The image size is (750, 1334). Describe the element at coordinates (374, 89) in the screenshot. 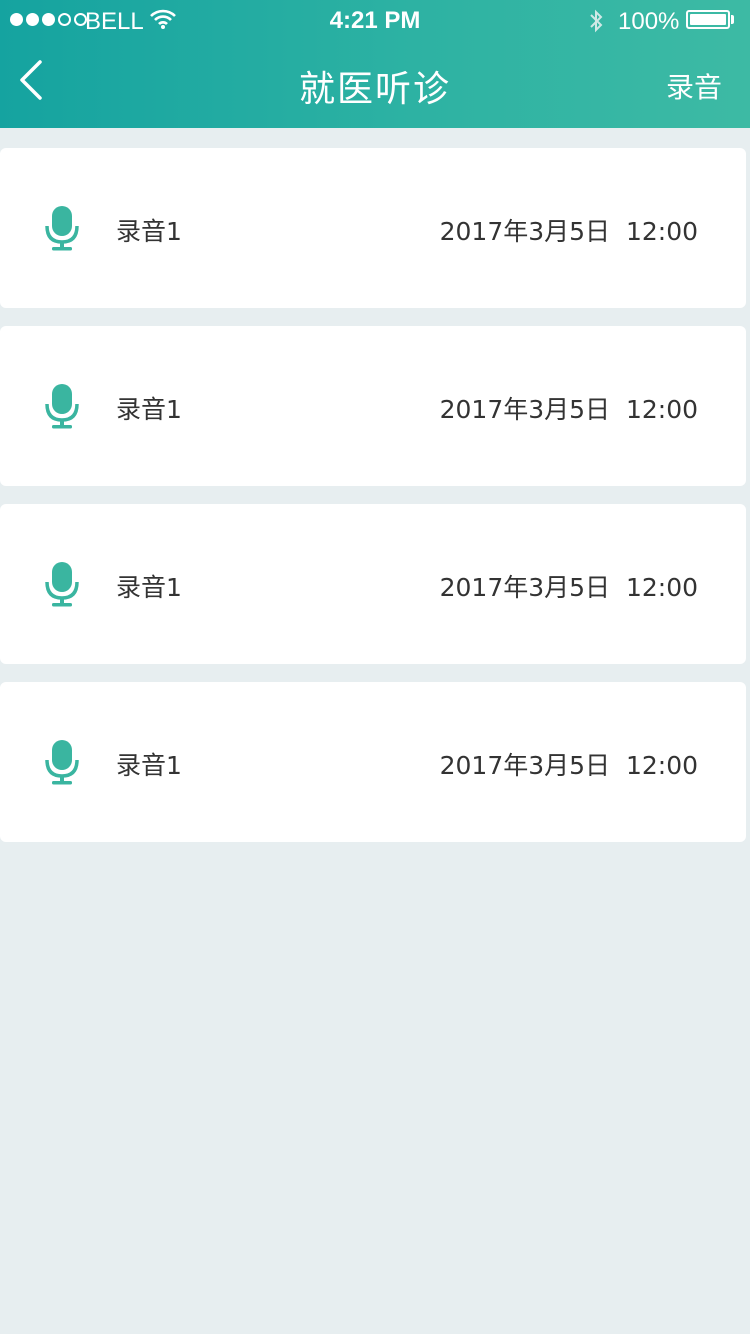

I see `page-title: 就医听诊` at that location.